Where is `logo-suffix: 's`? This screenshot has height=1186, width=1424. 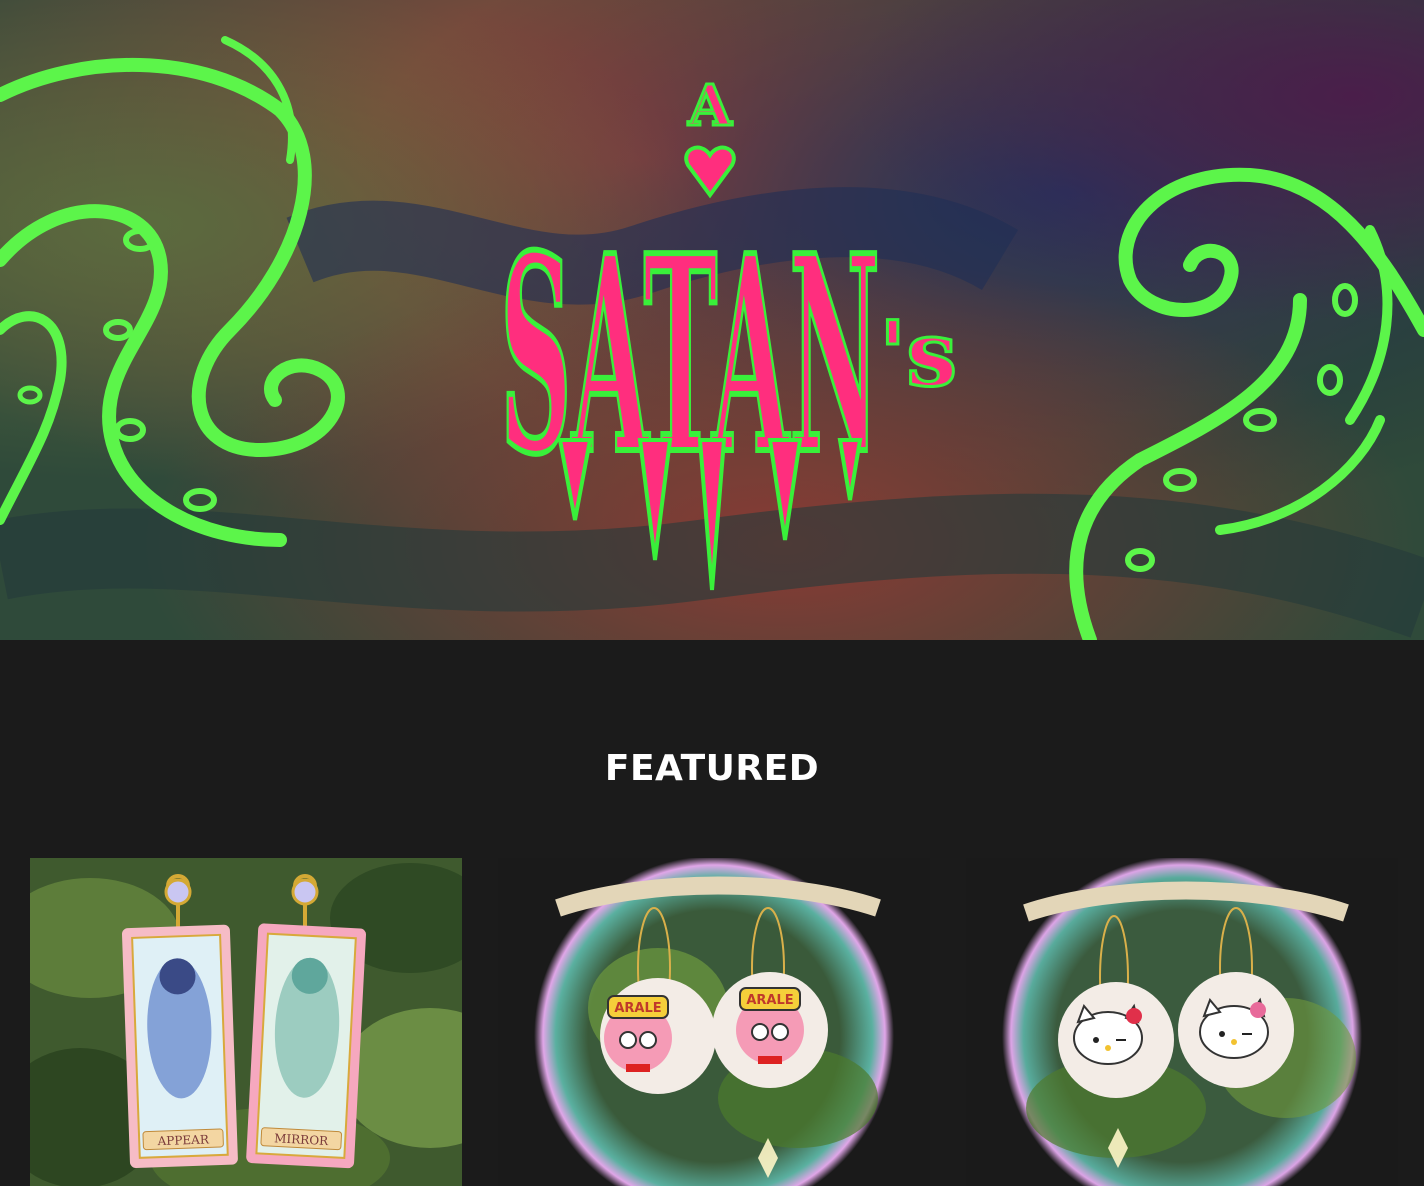
logo-suffix: 's is located at coordinates (918, 354).